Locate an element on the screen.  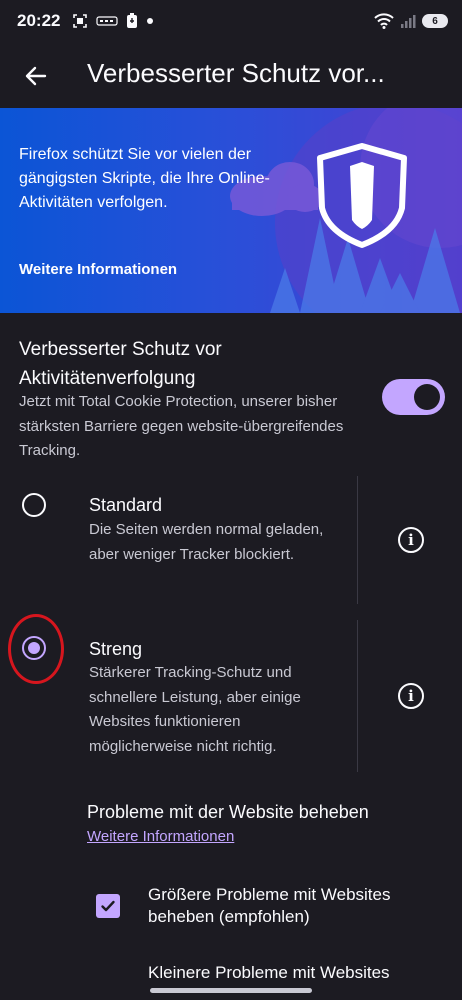
dot-icon is located at coordinates (150, 21).